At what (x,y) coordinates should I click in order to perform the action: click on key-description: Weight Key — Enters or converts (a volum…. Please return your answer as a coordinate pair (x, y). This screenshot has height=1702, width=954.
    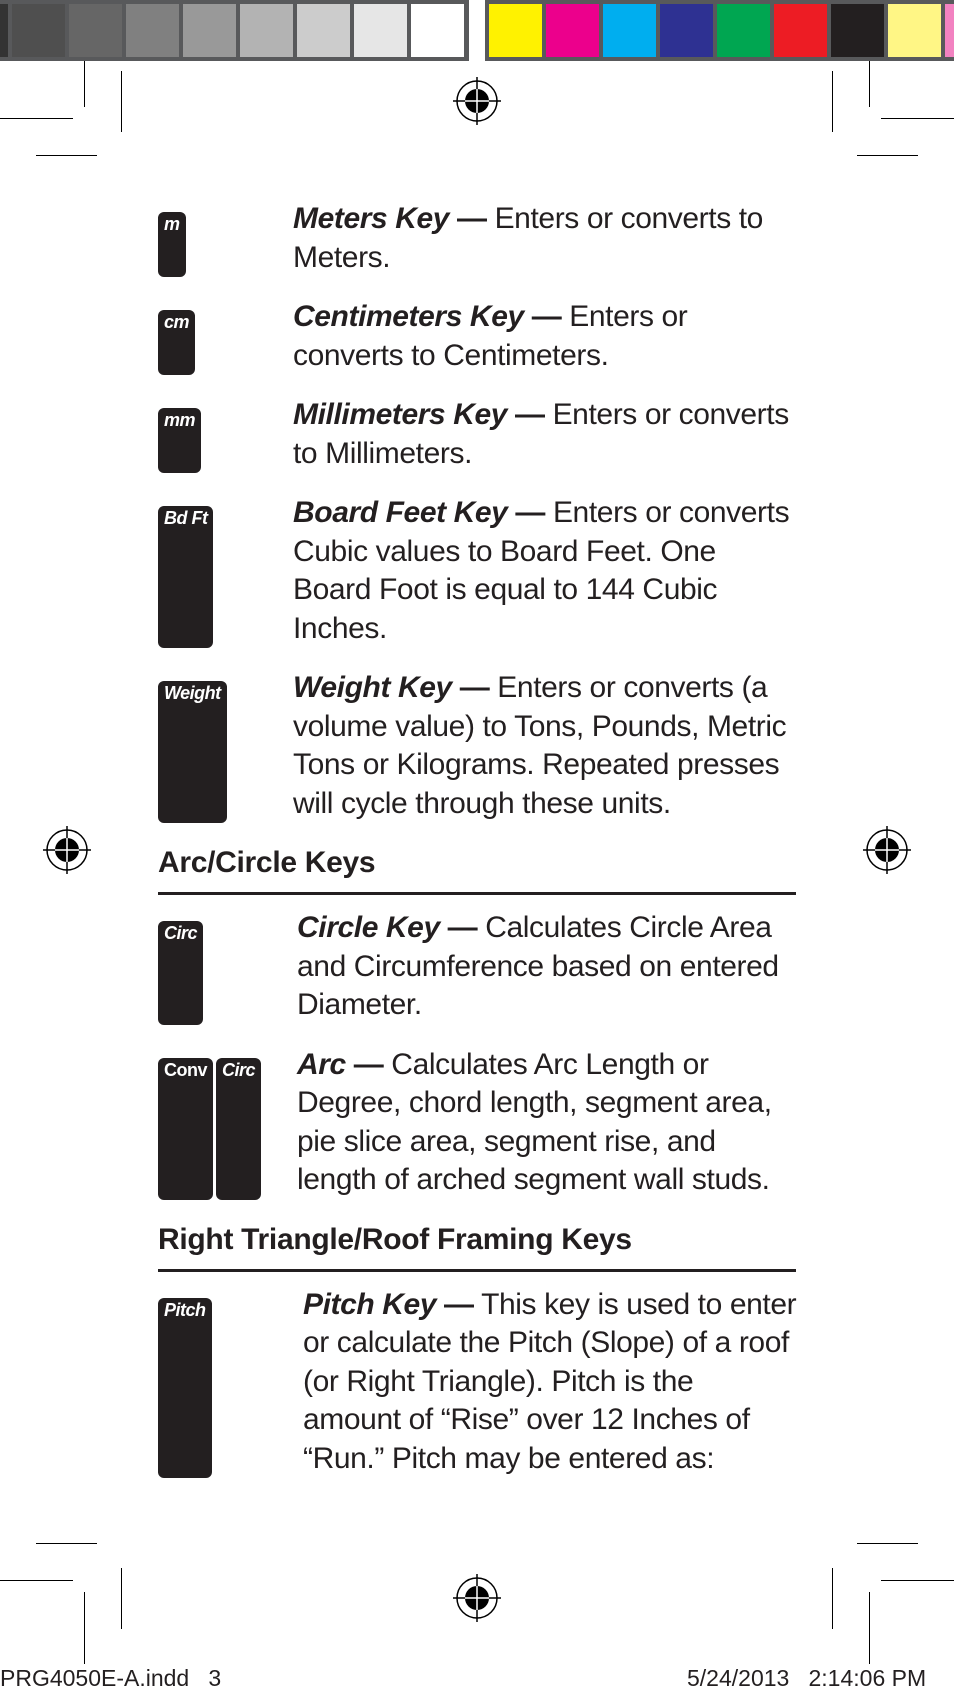
    Looking at the image, I should click on (545, 746).